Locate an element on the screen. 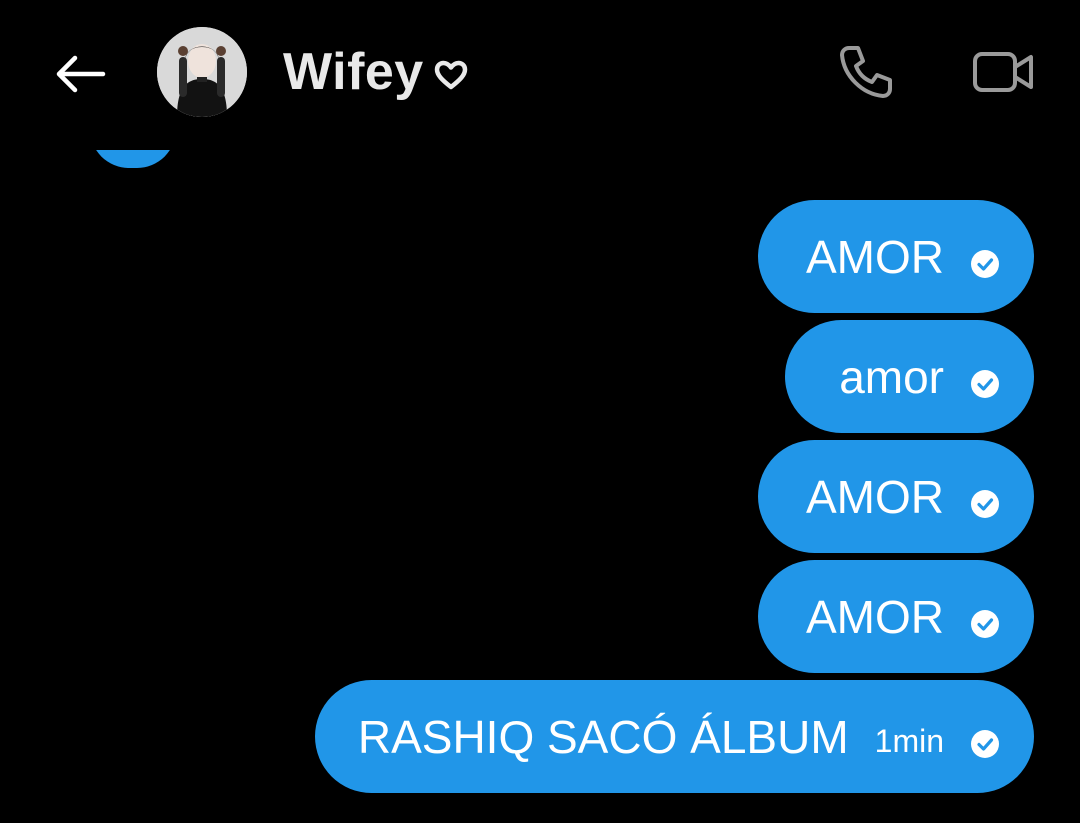  back-button is located at coordinates (80, 74).